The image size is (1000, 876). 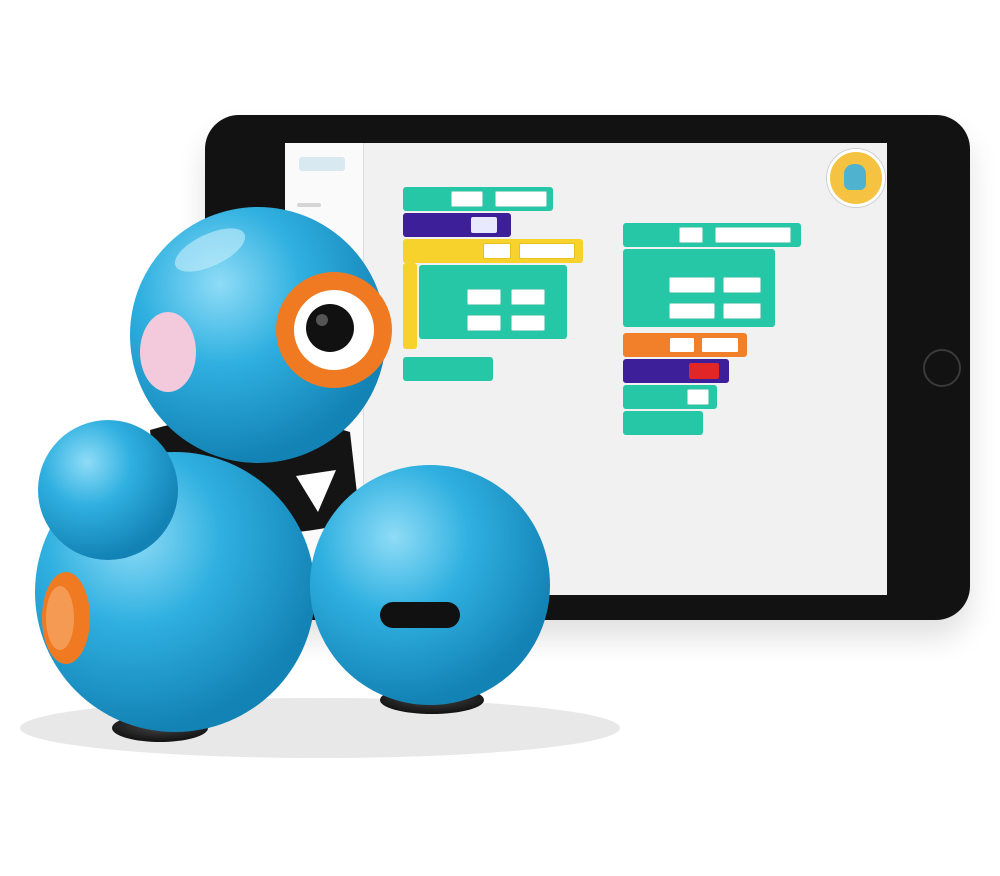 What do you see at coordinates (330, 328) in the screenshot?
I see `eye-pupil` at bounding box center [330, 328].